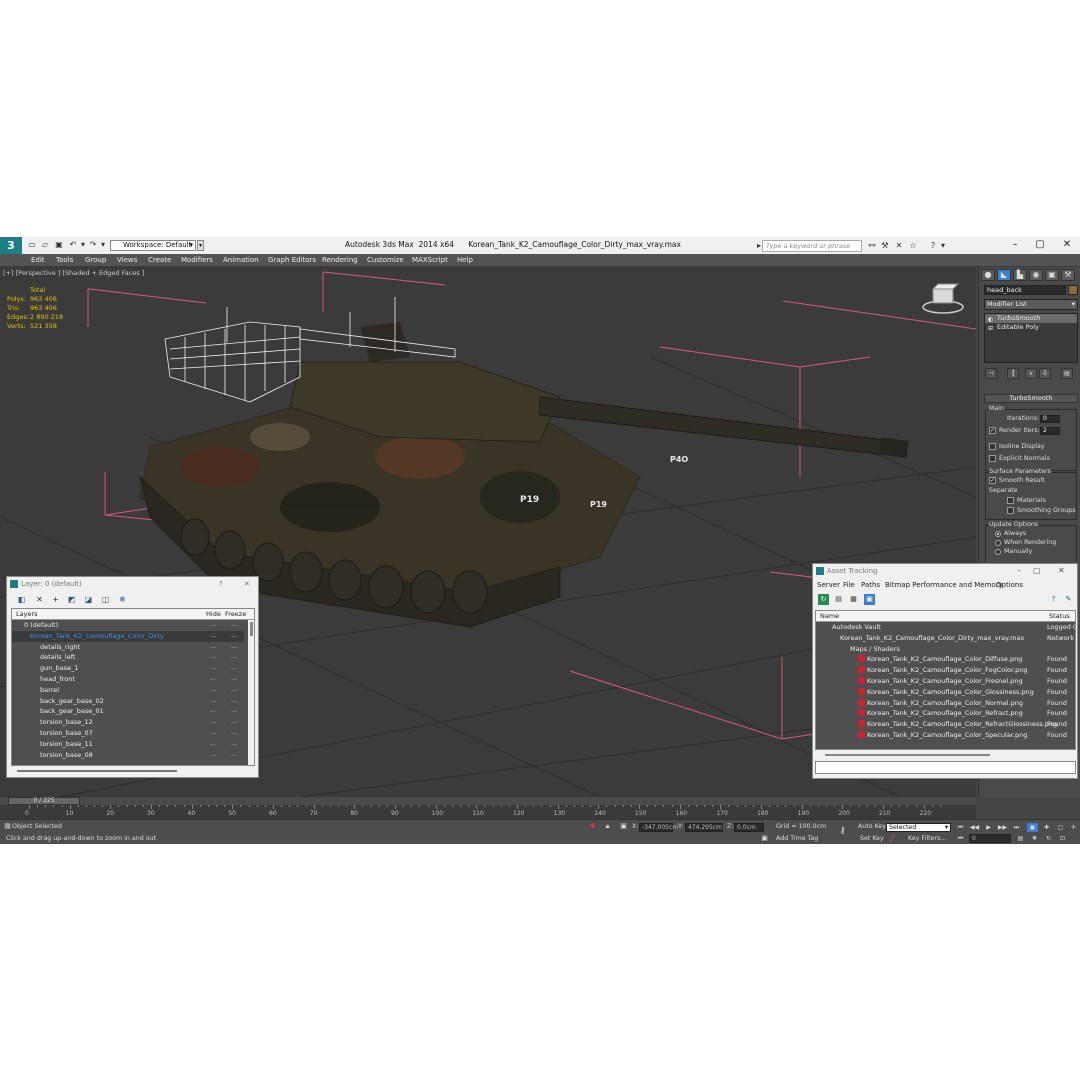 The width and height of the screenshot is (1080, 1080). Describe the element at coordinates (797, 838) in the screenshot. I see `add-time-tag-button: Add Time Tag` at that location.